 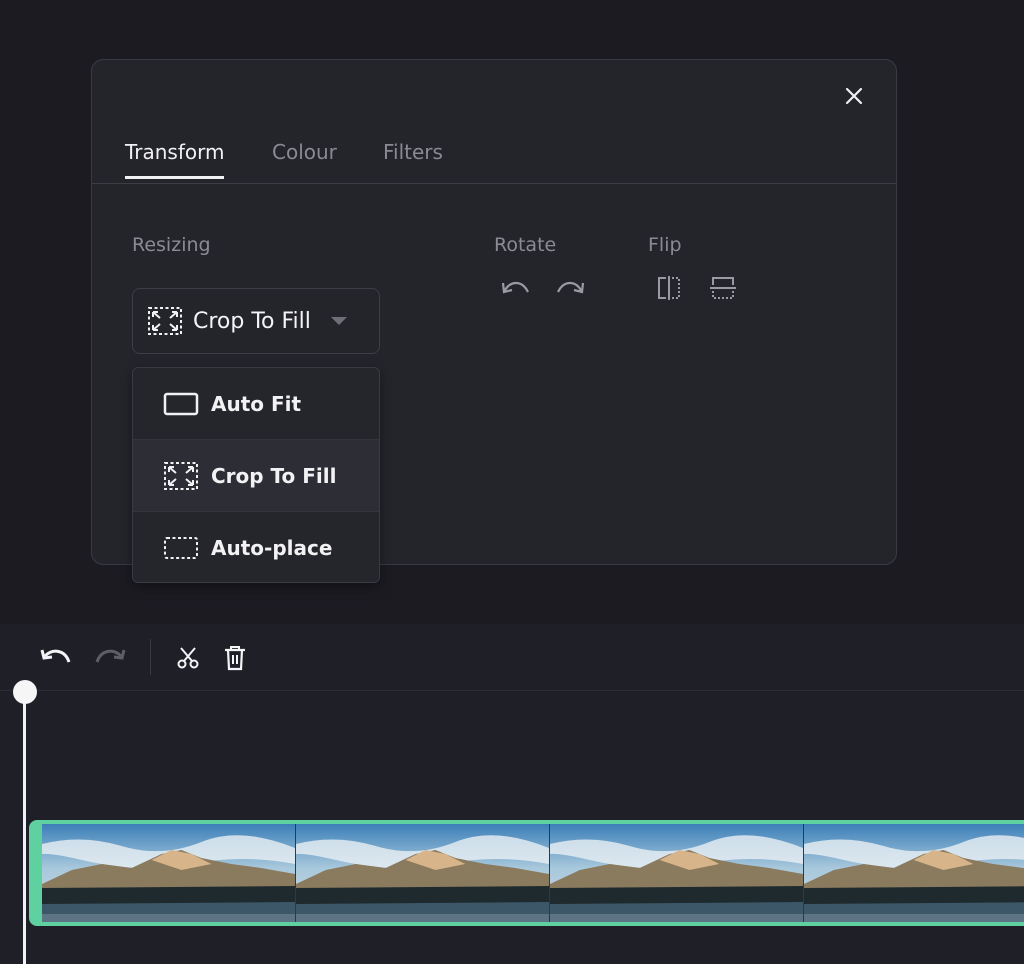 What do you see at coordinates (304, 158) in the screenshot?
I see `tab-colour: Colour` at bounding box center [304, 158].